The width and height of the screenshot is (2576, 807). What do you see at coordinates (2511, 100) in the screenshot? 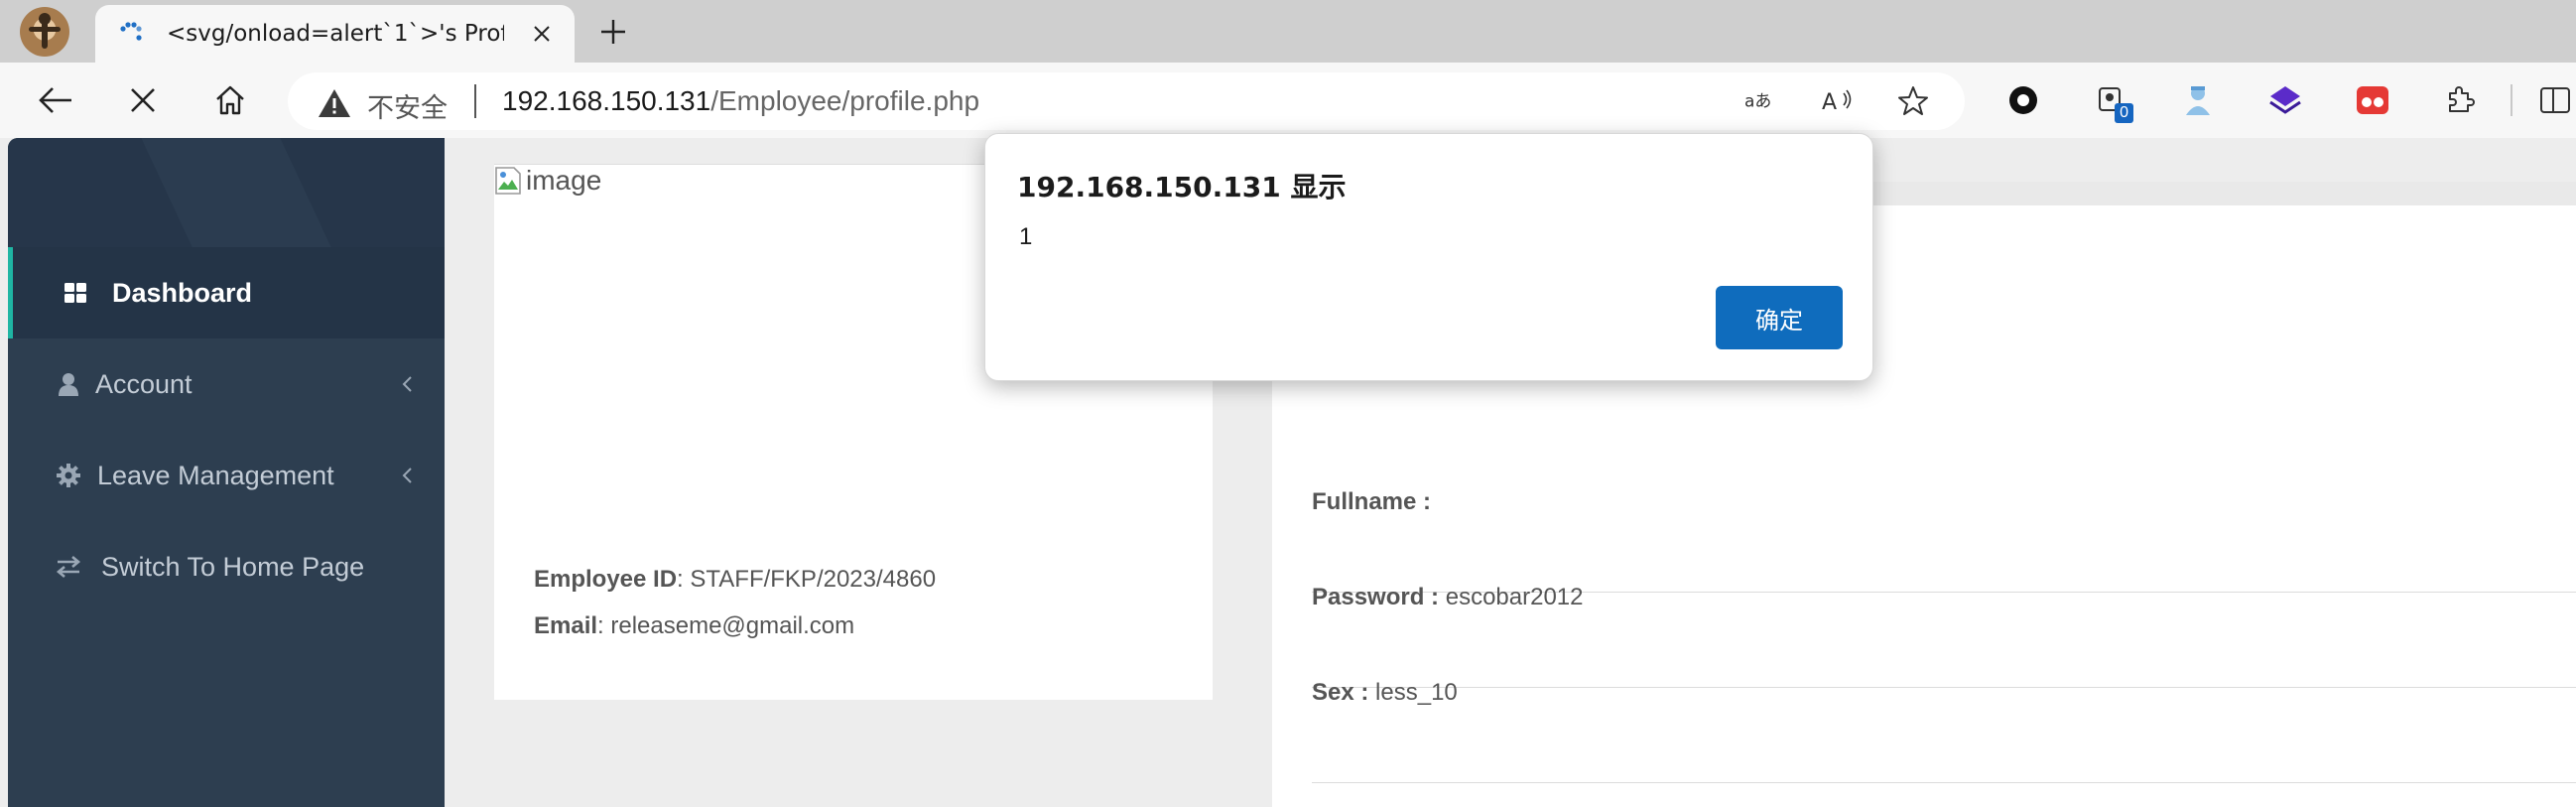
I see `toolbar-divider` at bounding box center [2511, 100].